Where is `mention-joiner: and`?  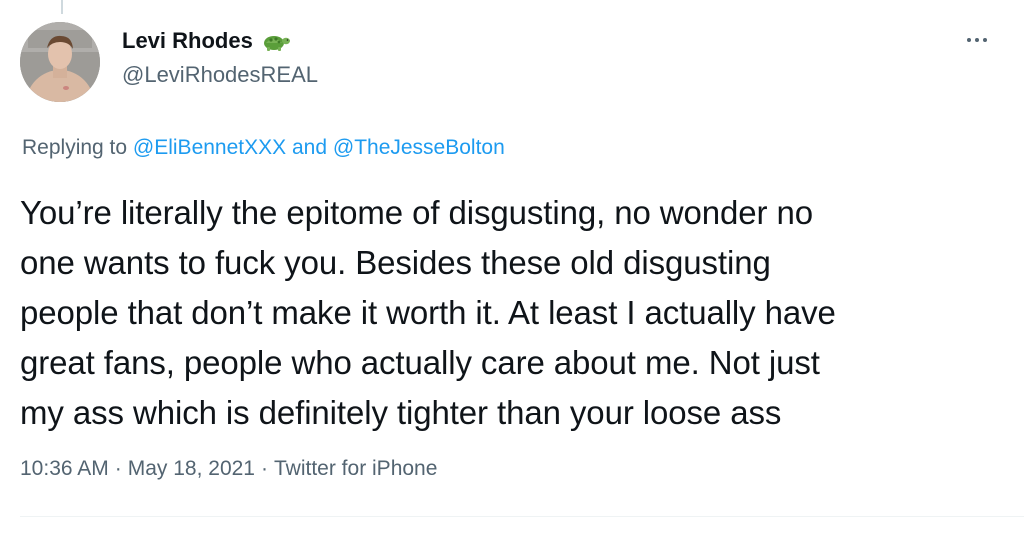
mention-joiner: and is located at coordinates (309, 147).